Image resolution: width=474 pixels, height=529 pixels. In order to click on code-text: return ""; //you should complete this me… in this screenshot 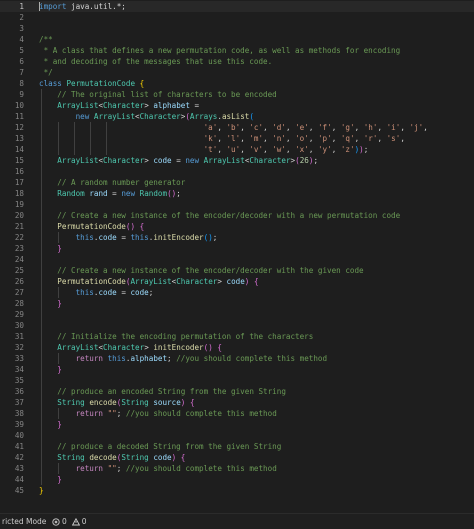, I will do `click(158, 413)`.